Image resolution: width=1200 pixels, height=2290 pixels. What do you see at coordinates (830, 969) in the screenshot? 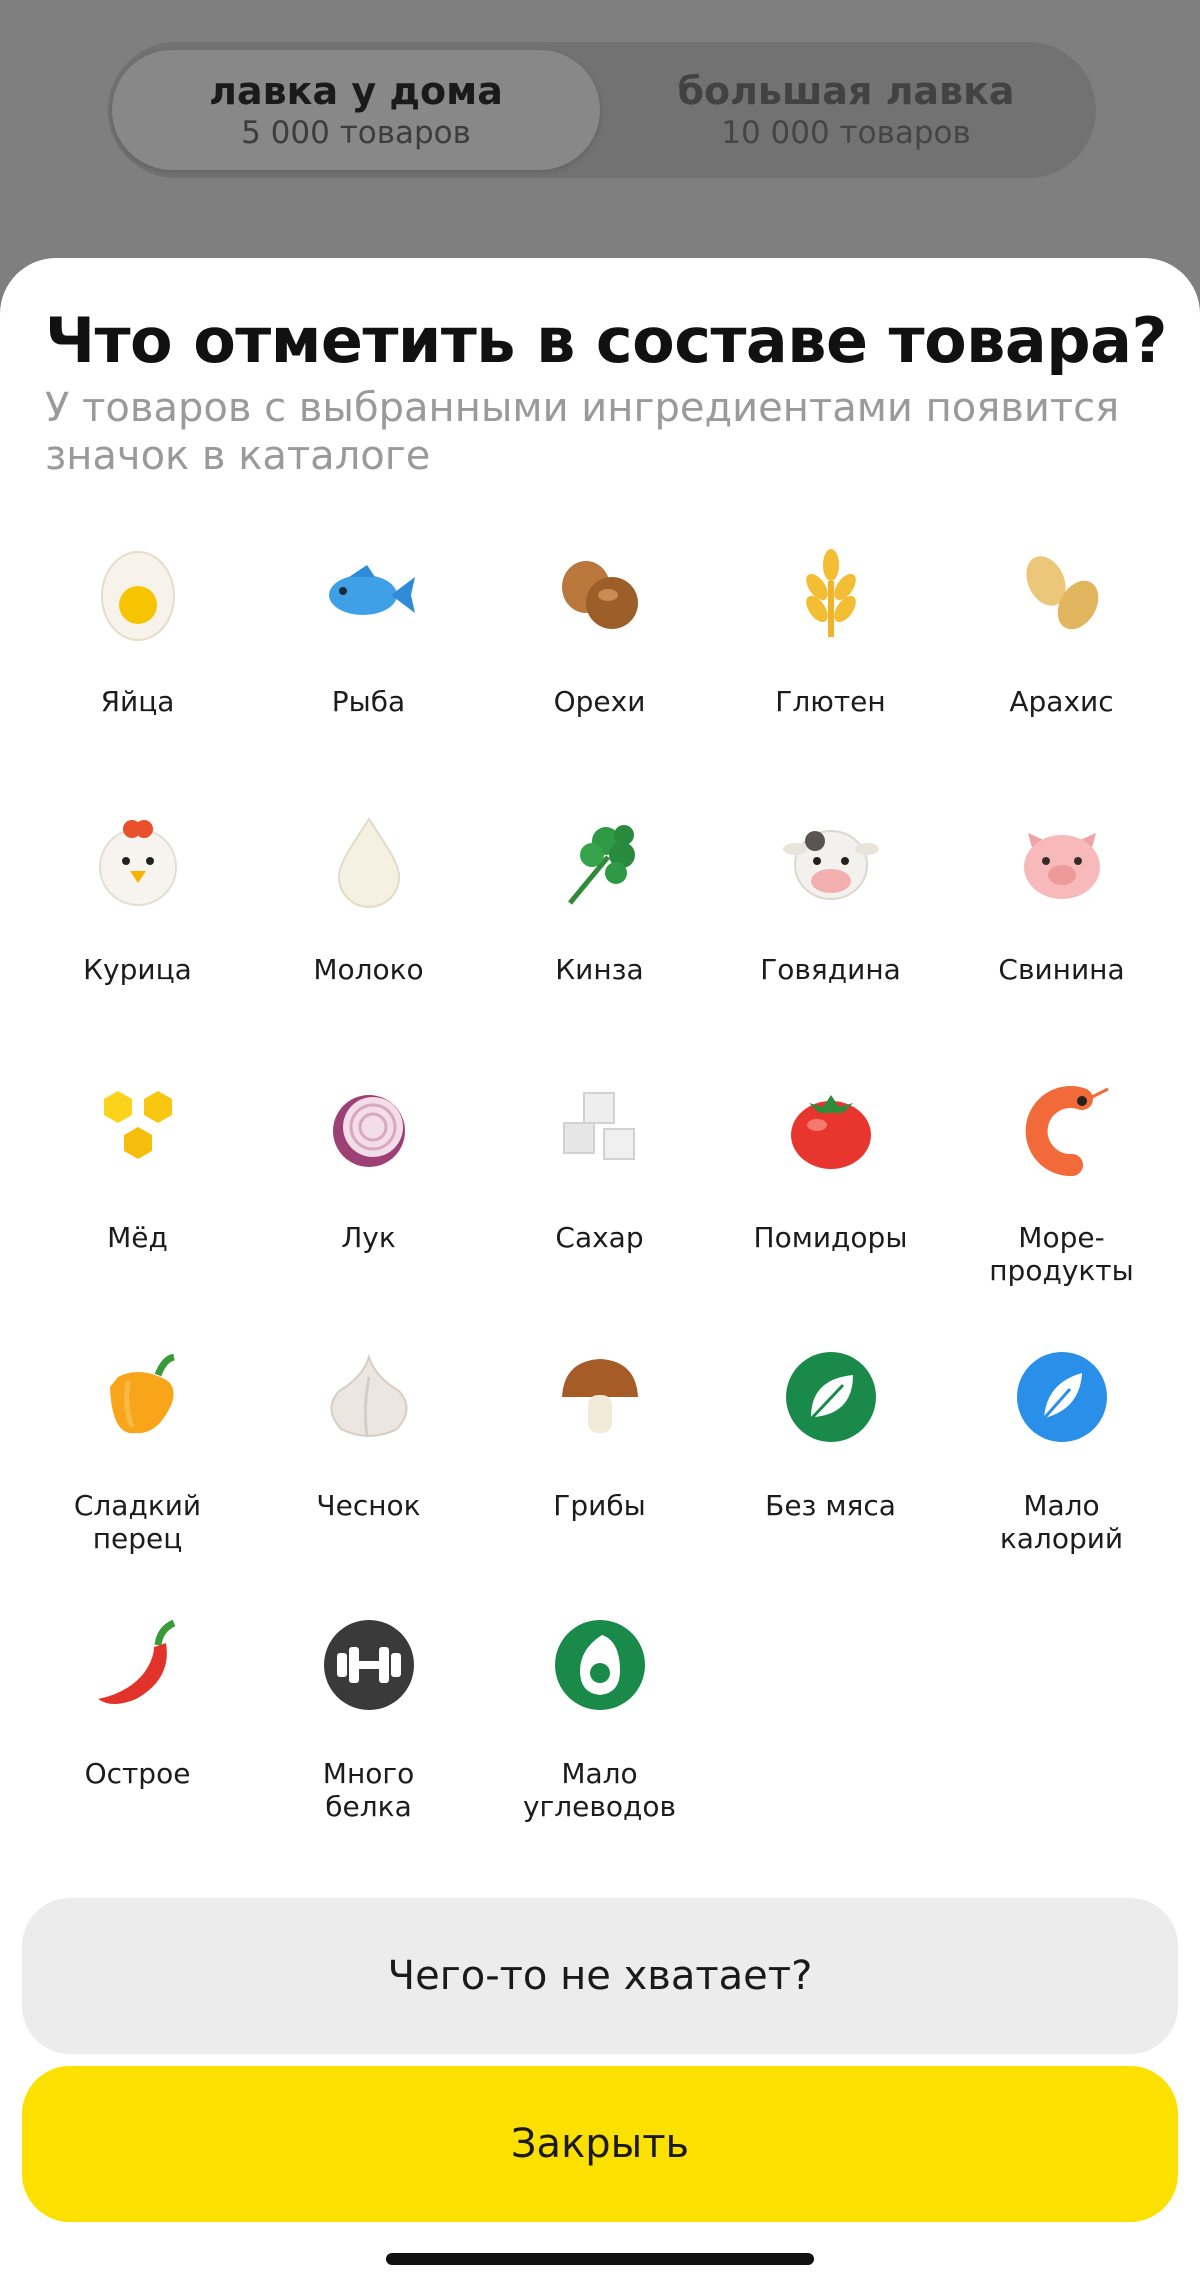
I see `ingredient-label: Говядина` at bounding box center [830, 969].